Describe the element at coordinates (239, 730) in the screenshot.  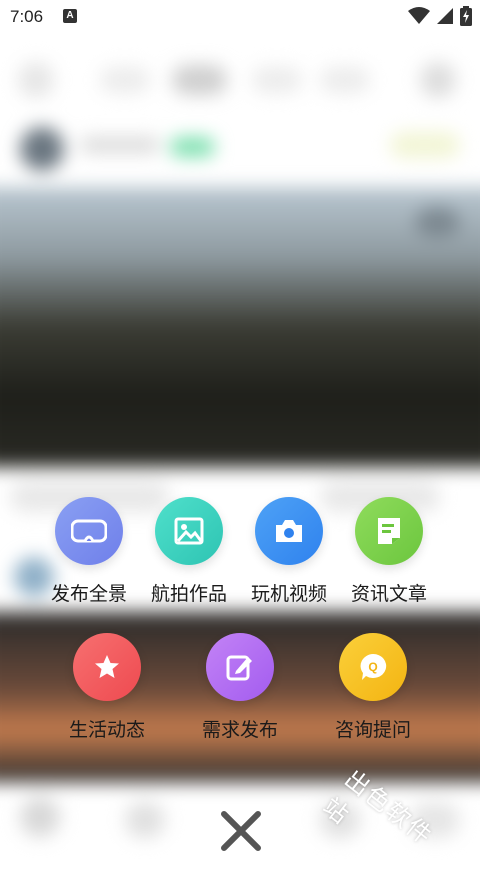
I see `menu-label: 需求发布` at that location.